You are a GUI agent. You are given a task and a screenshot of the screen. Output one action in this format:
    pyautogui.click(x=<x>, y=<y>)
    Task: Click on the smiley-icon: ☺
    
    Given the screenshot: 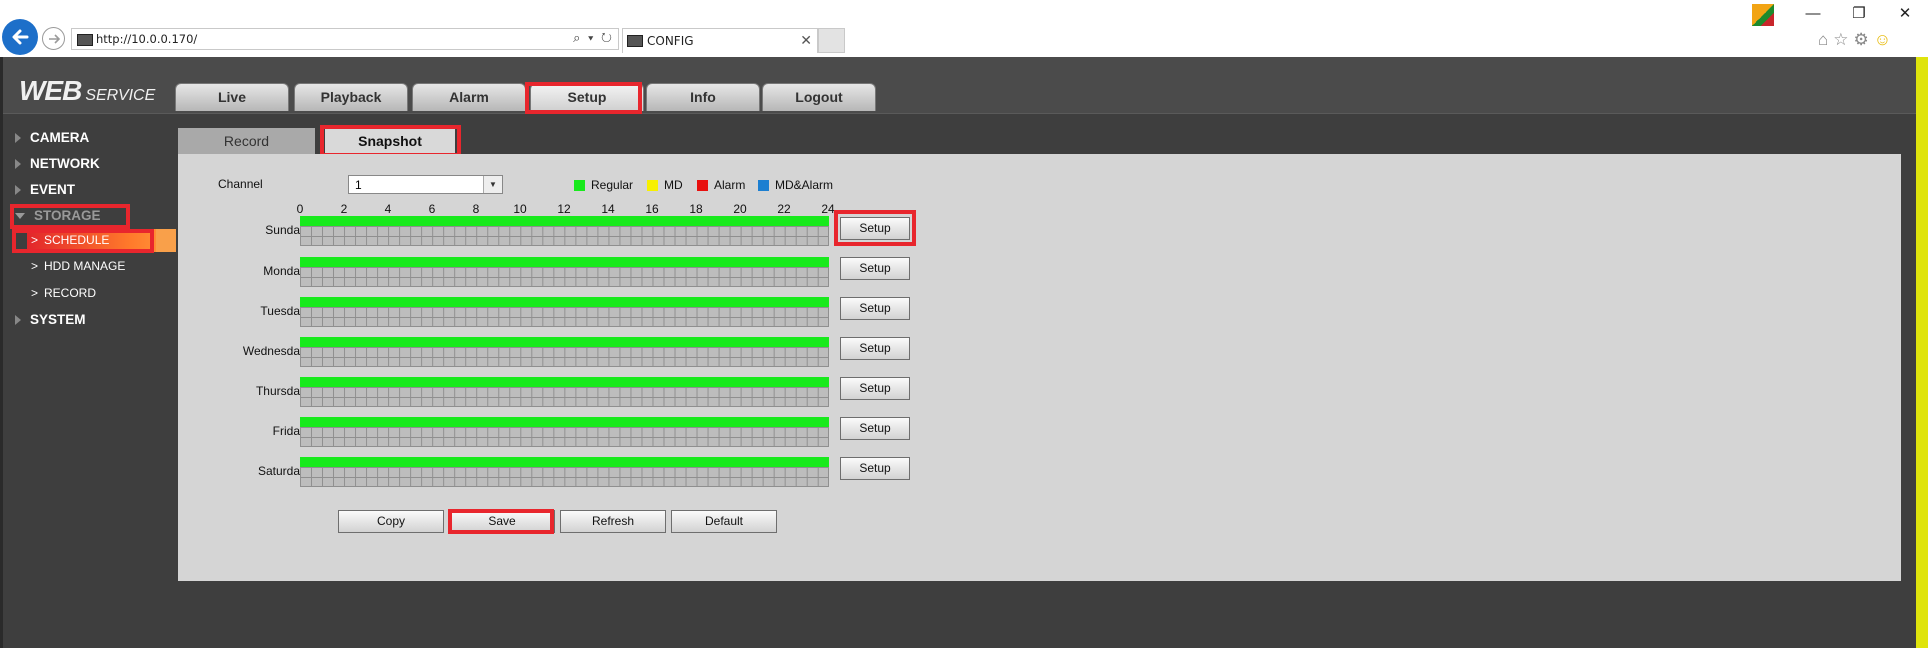 What is the action you would take?
    pyautogui.click(x=1882, y=40)
    